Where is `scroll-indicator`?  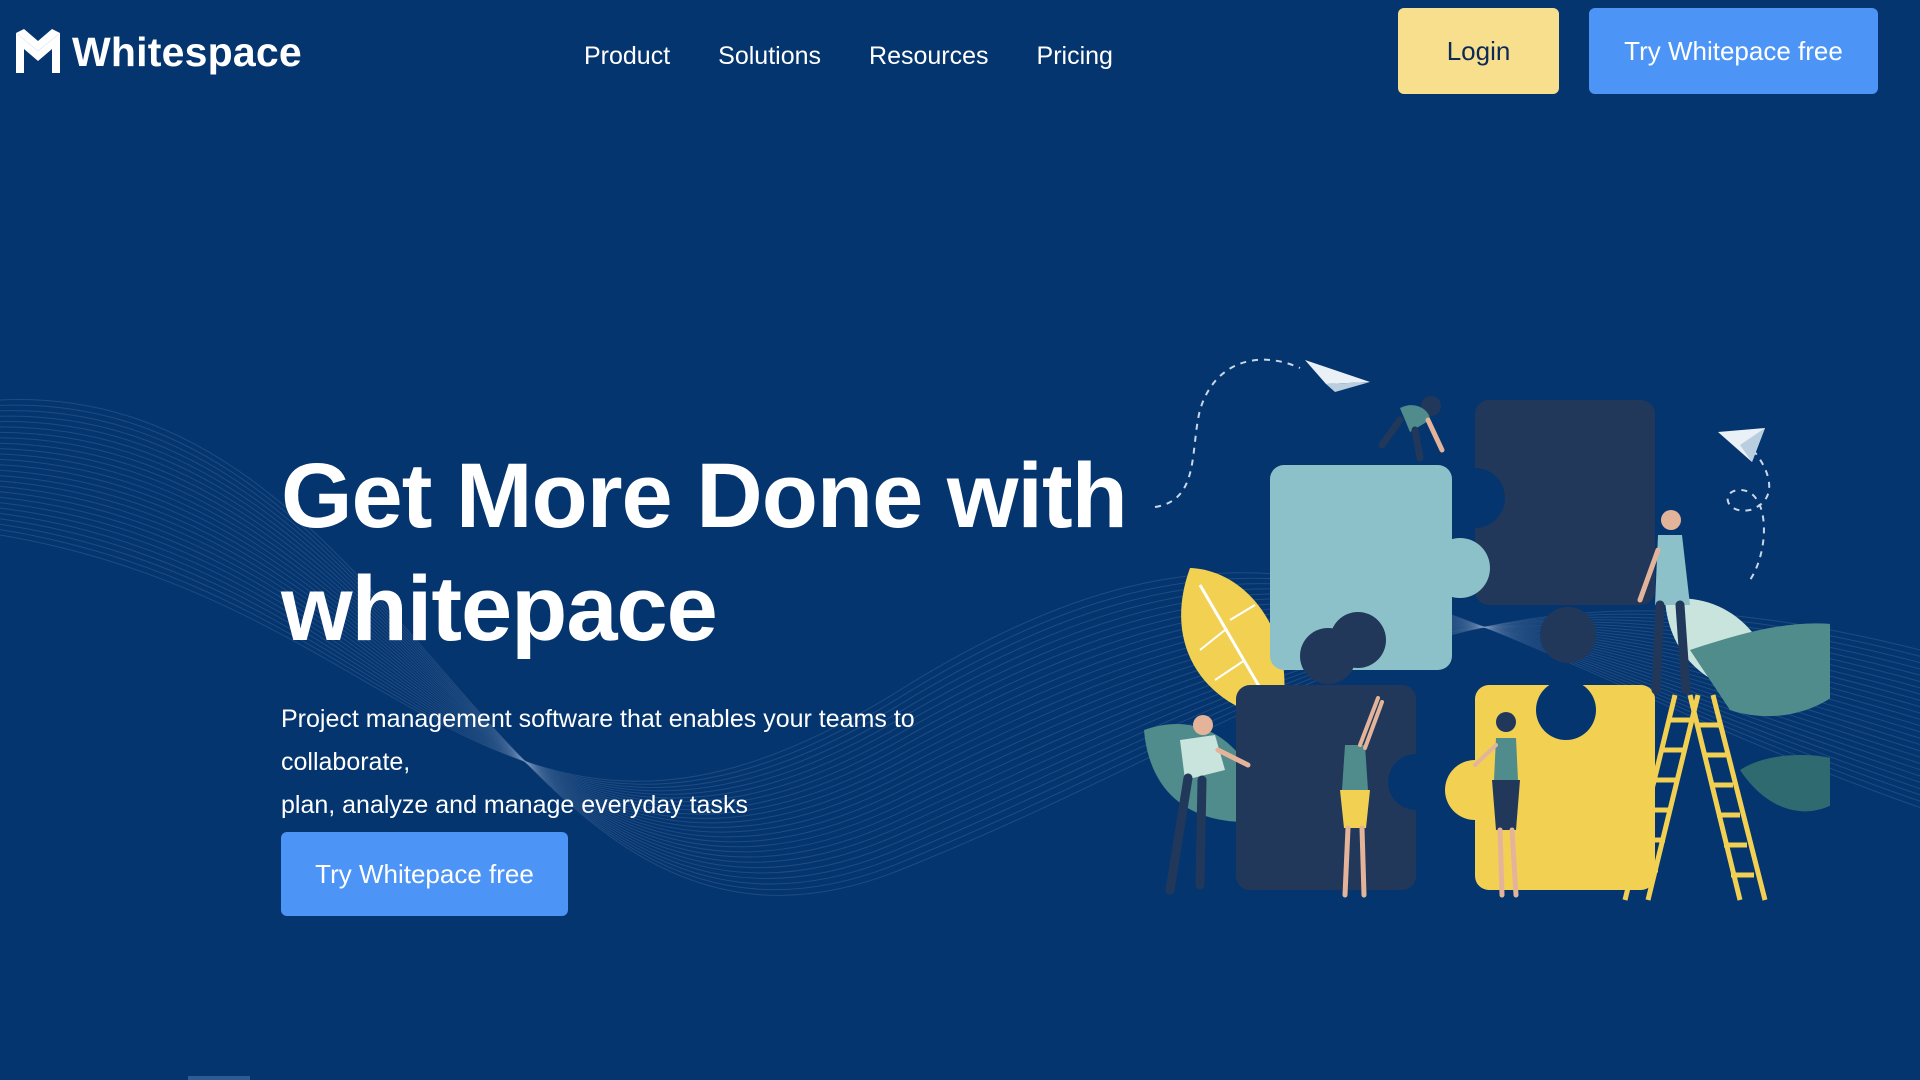
scroll-indicator is located at coordinates (219, 1078).